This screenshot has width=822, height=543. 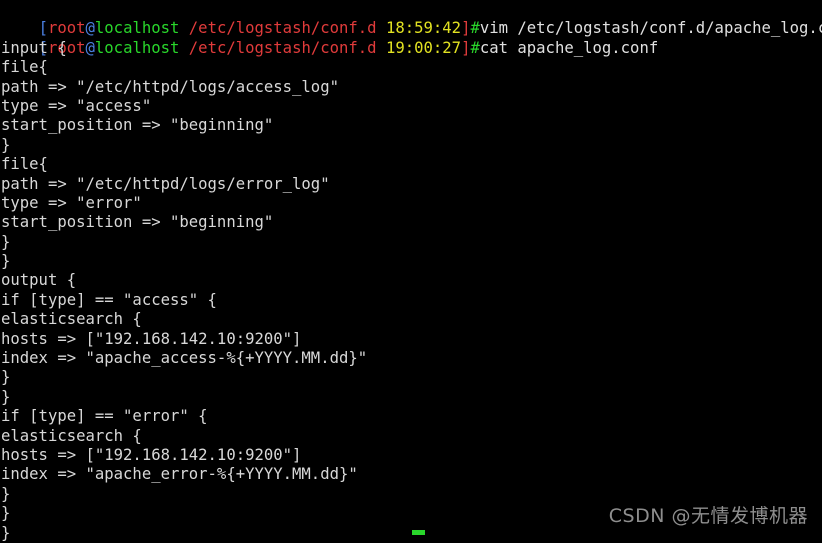 What do you see at coordinates (39, 280) in the screenshot?
I see `output-line: output {` at bounding box center [39, 280].